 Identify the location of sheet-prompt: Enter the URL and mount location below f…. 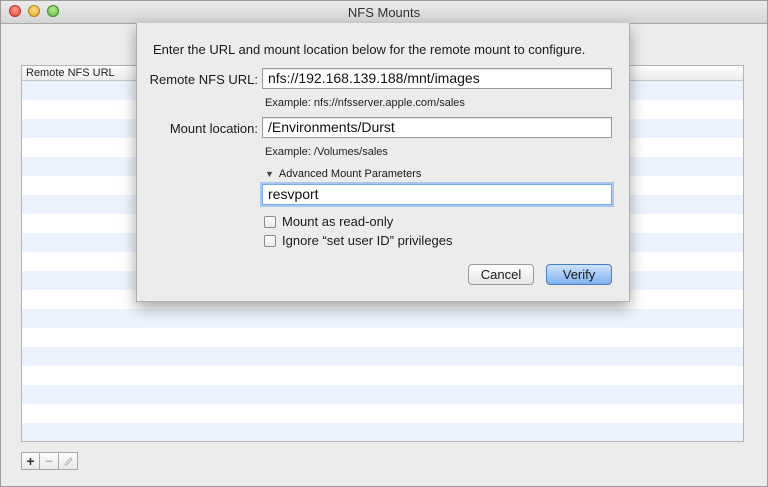
(369, 49).